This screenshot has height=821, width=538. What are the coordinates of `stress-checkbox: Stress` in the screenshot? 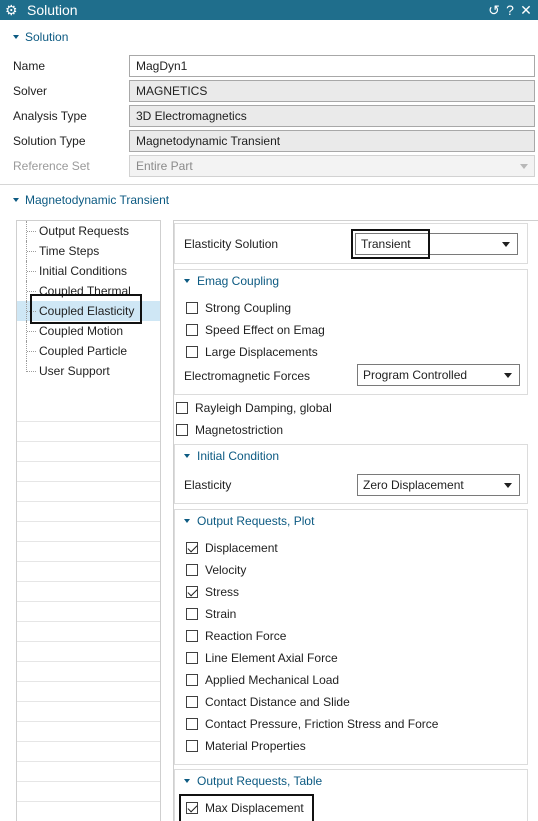 It's located at (212, 592).